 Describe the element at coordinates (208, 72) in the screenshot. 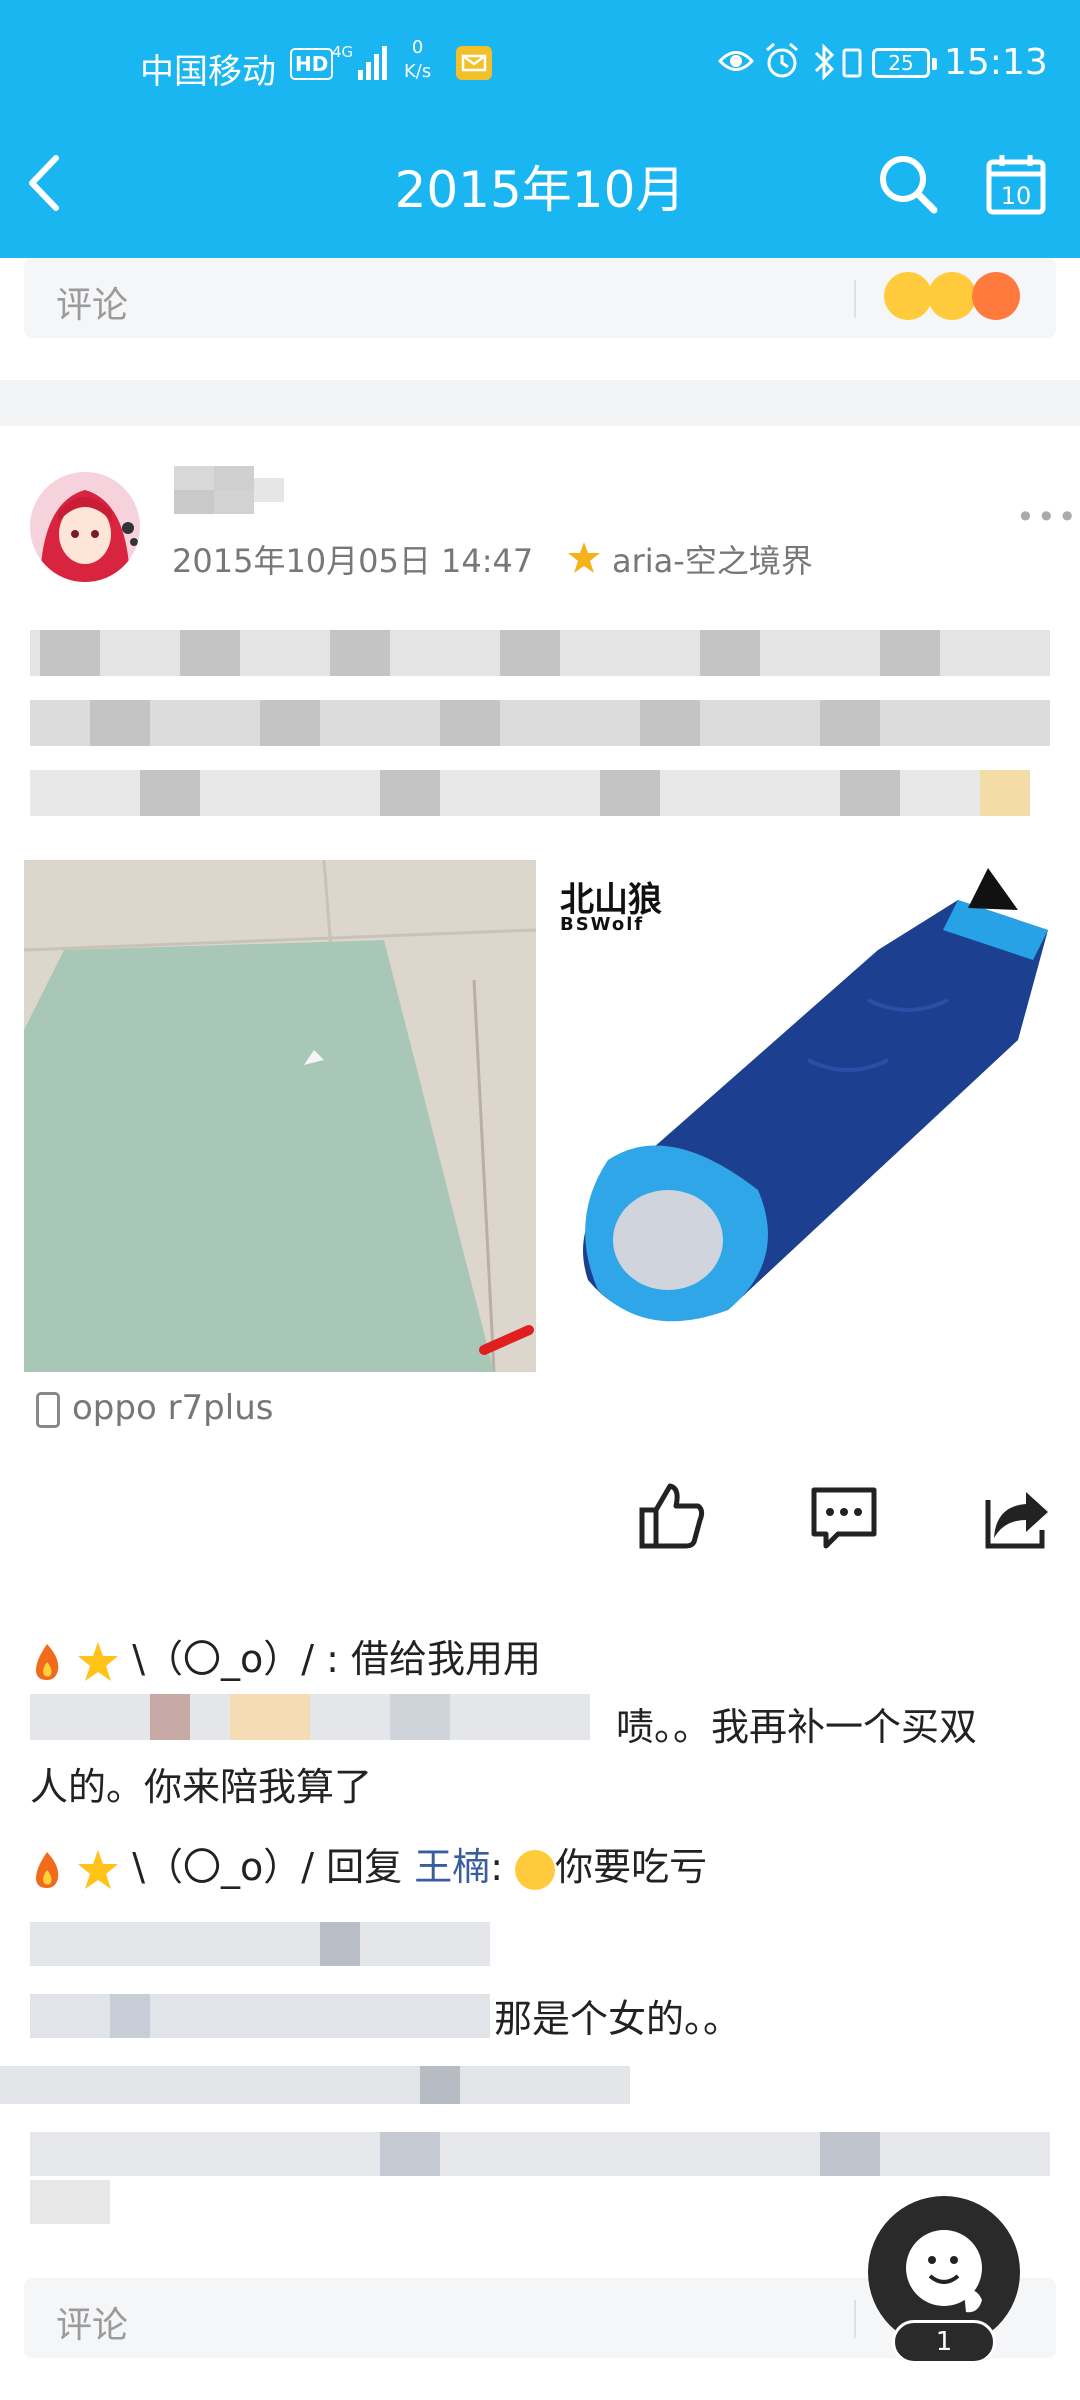

I see `carrier-label: 中国移动` at that location.